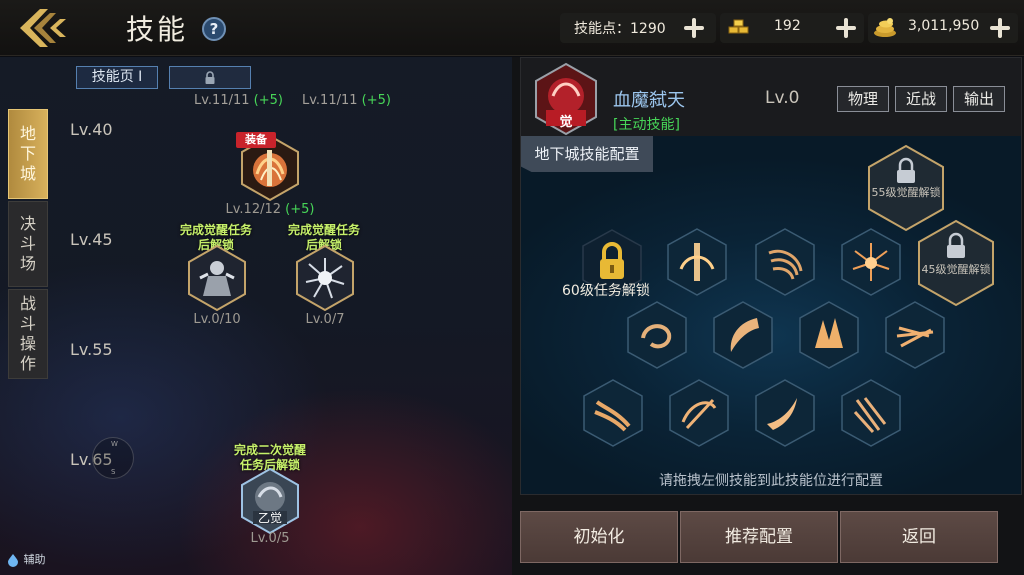 This screenshot has height=575, width=1024. Describe the element at coordinates (91, 129) in the screenshot. I see `level-marker-40: Lv.40` at that location.